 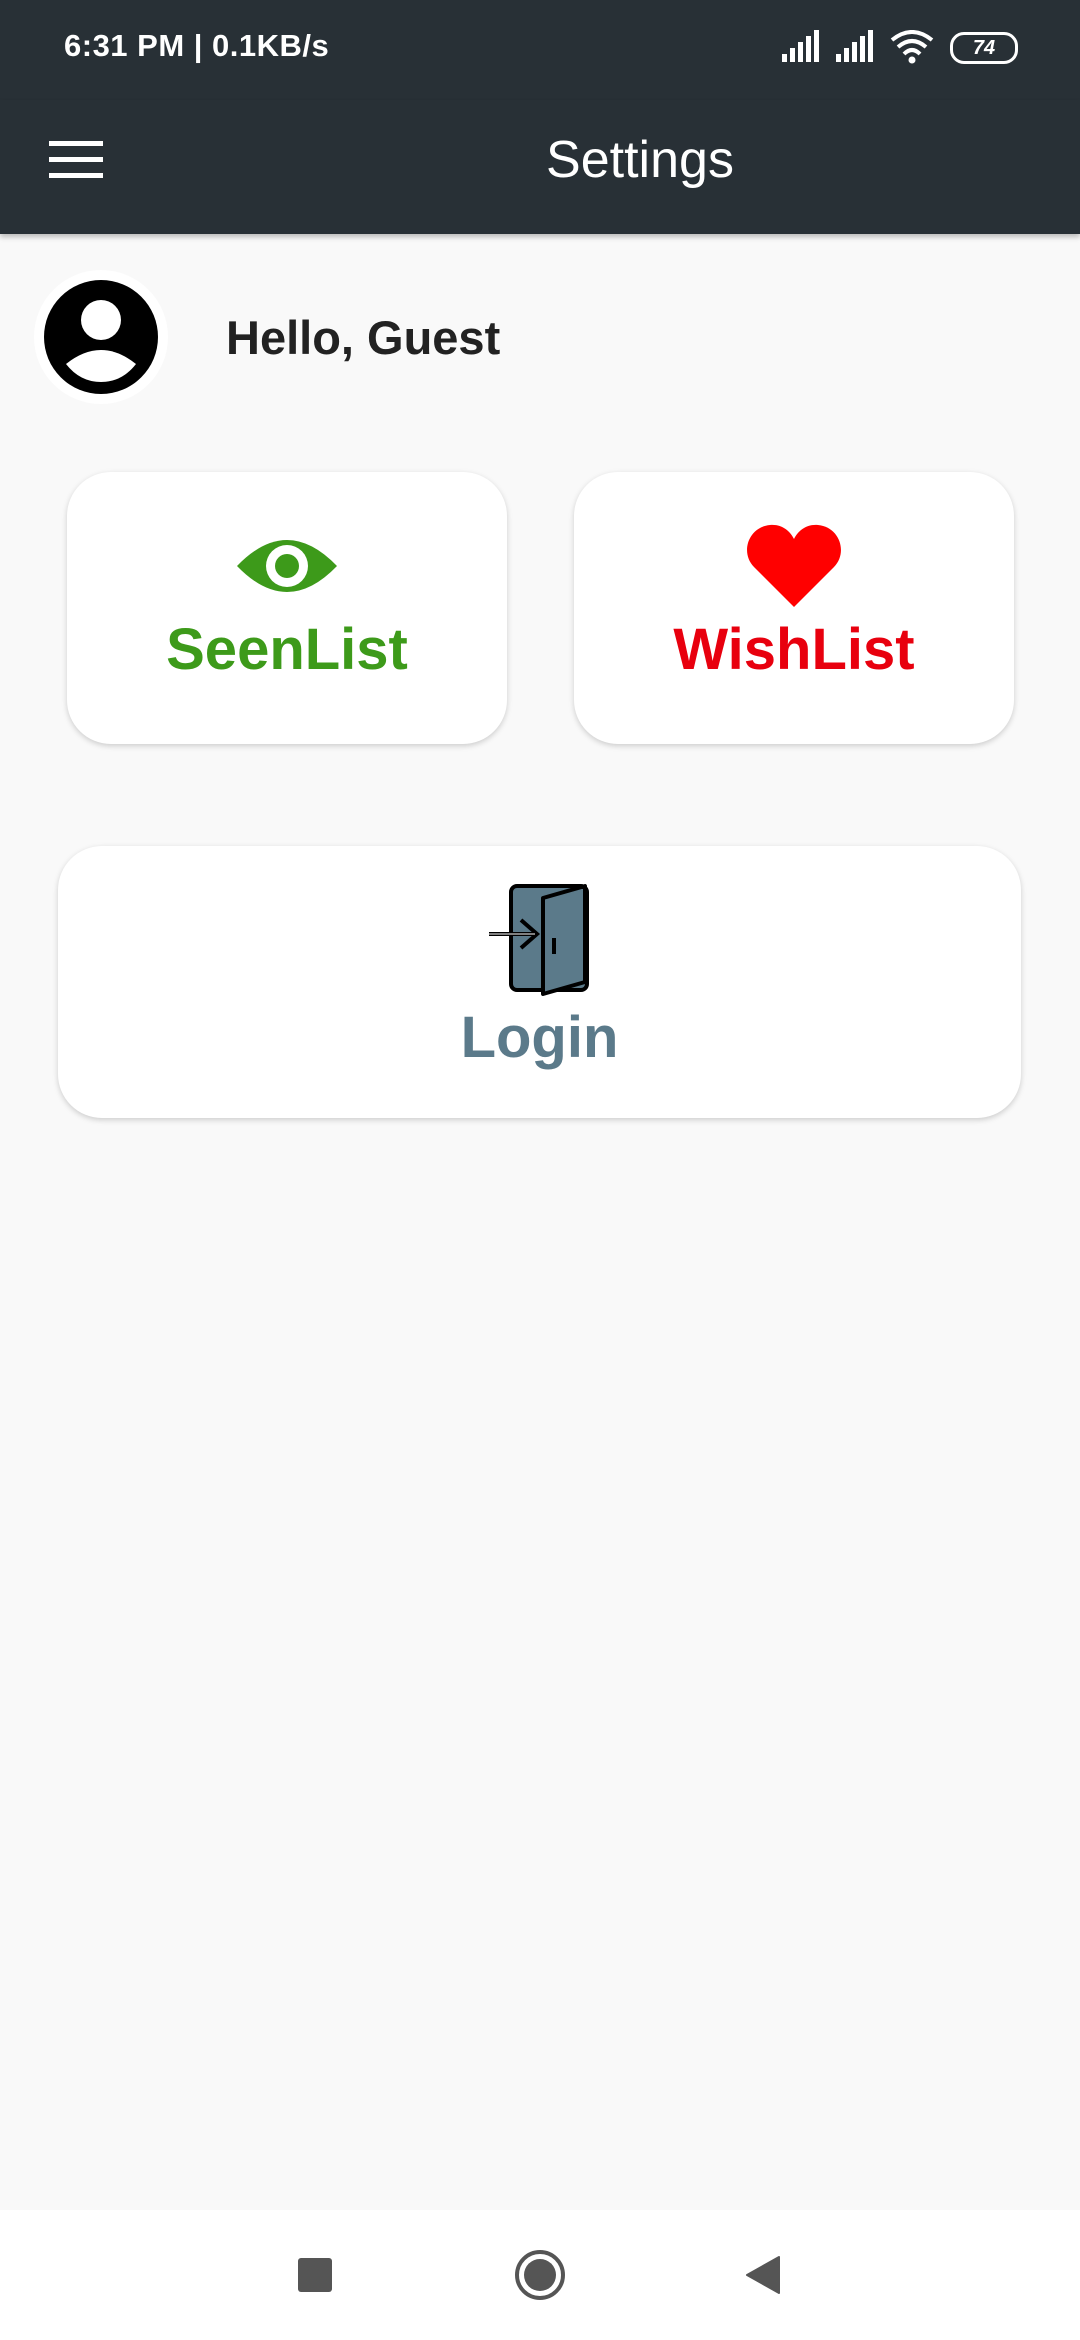 What do you see at coordinates (640, 160) in the screenshot?
I see `page-title: Settings` at bounding box center [640, 160].